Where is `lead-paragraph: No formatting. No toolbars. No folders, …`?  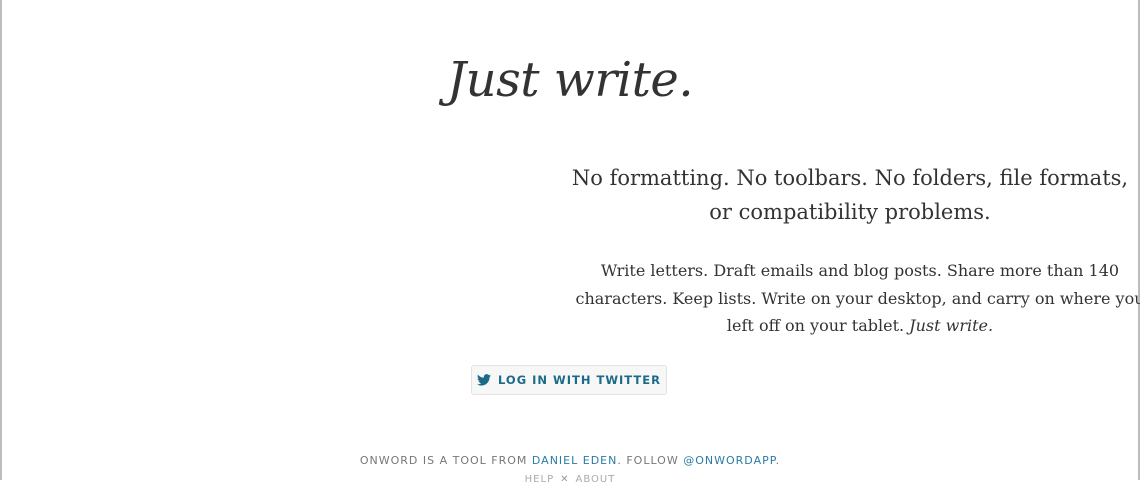 lead-paragraph: No formatting. No toolbars. No folders, … is located at coordinates (850, 195).